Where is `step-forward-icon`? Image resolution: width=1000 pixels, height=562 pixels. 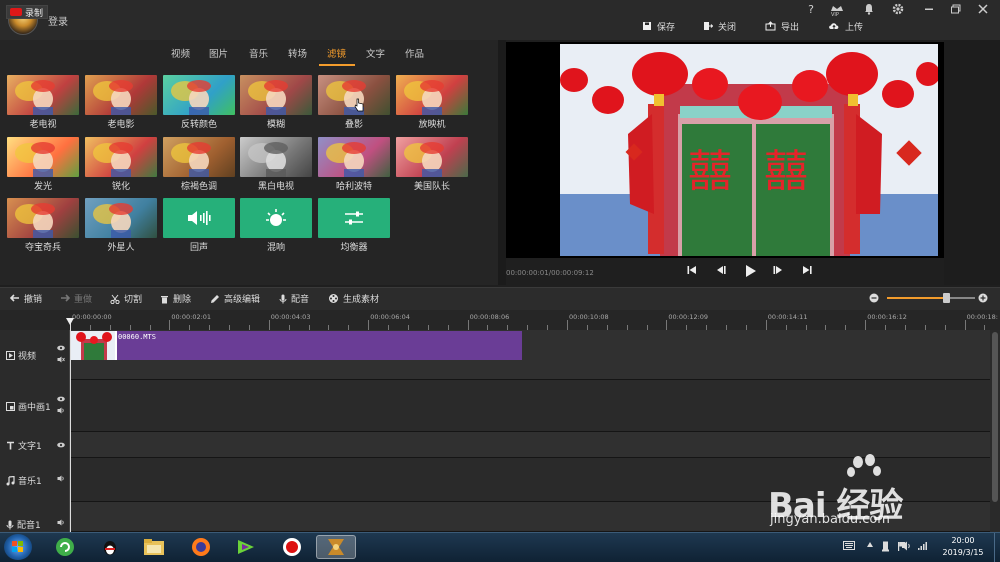
step-forward-icon is located at coordinates (778, 271).